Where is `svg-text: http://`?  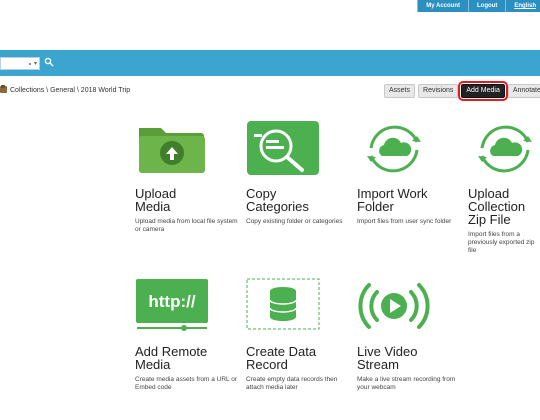
svg-text: http:// is located at coordinates (171, 301).